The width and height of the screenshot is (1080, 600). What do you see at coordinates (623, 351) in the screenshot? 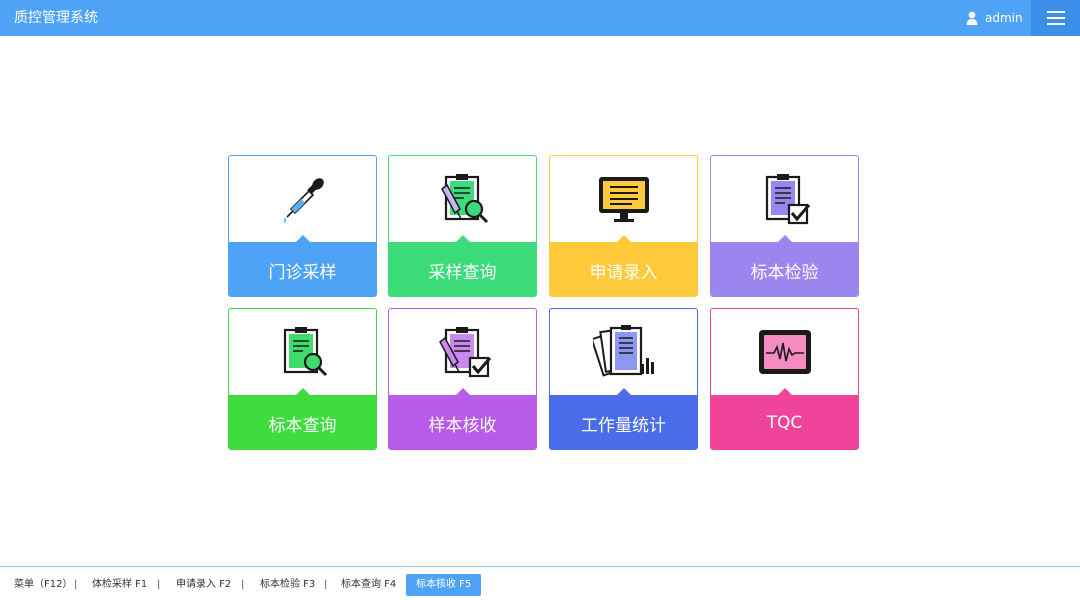
I see `documents-stats-icon` at bounding box center [623, 351].